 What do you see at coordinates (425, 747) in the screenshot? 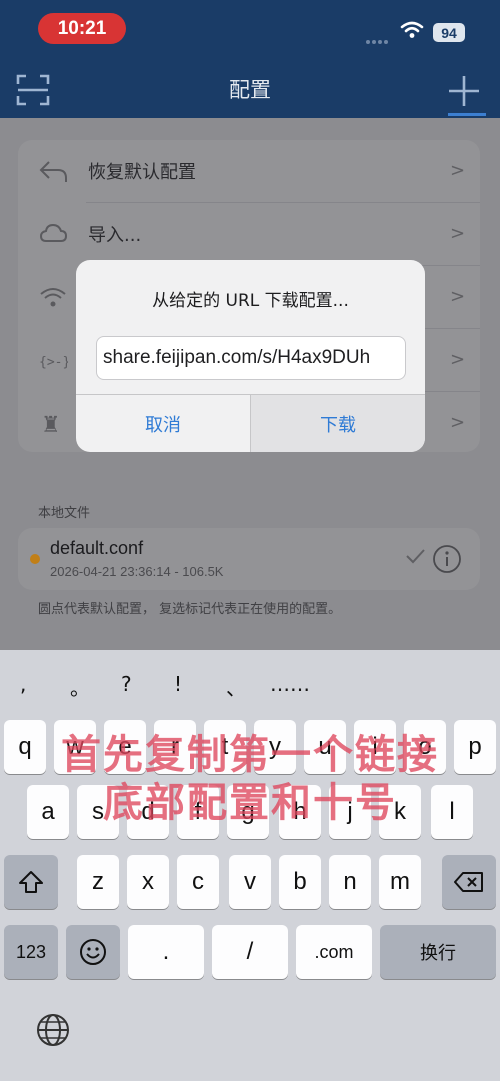
I see `key-o: o` at bounding box center [425, 747].